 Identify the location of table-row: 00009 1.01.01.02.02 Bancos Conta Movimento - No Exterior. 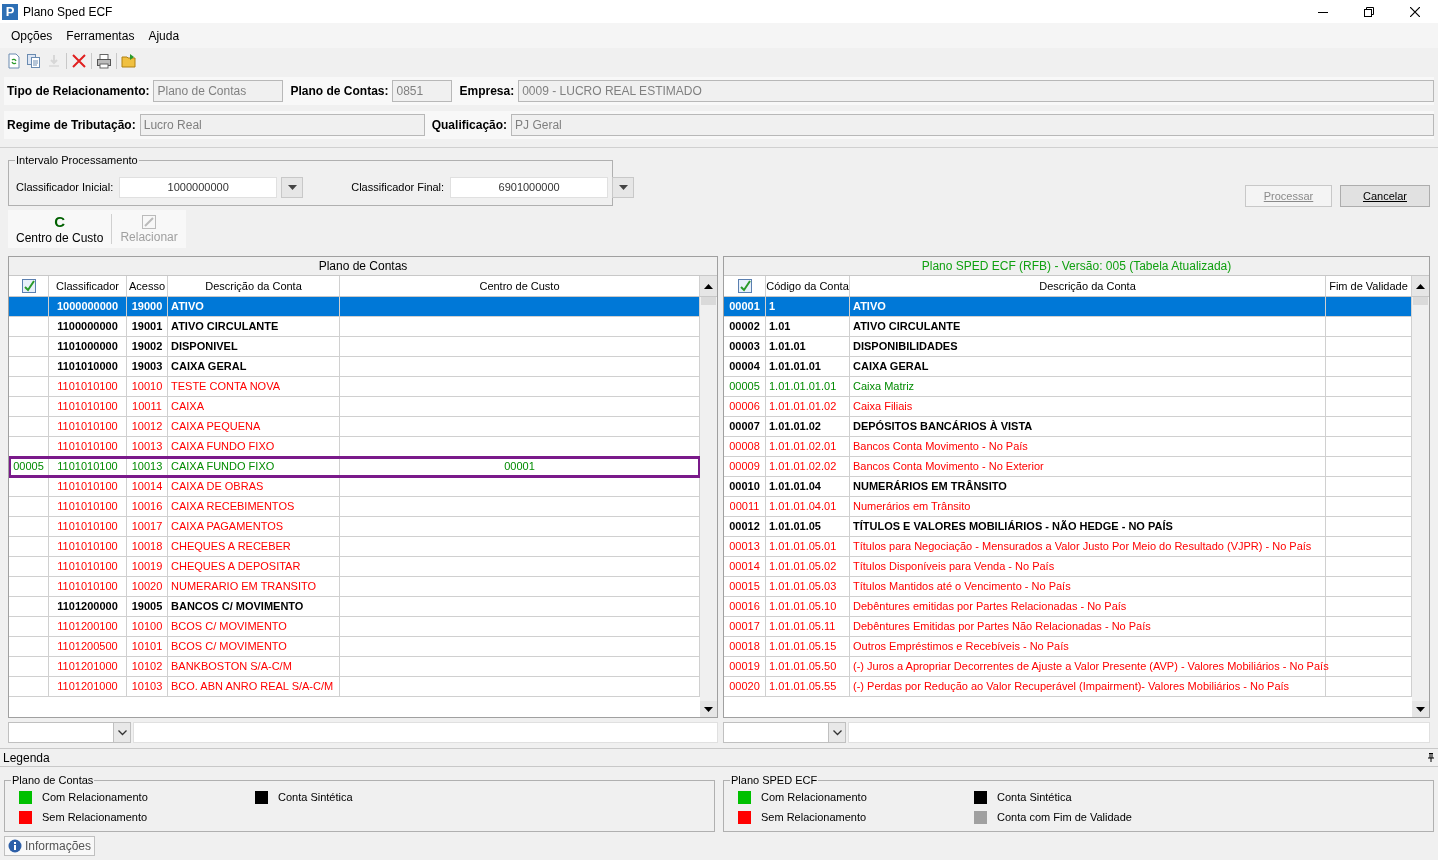
(1068, 467).